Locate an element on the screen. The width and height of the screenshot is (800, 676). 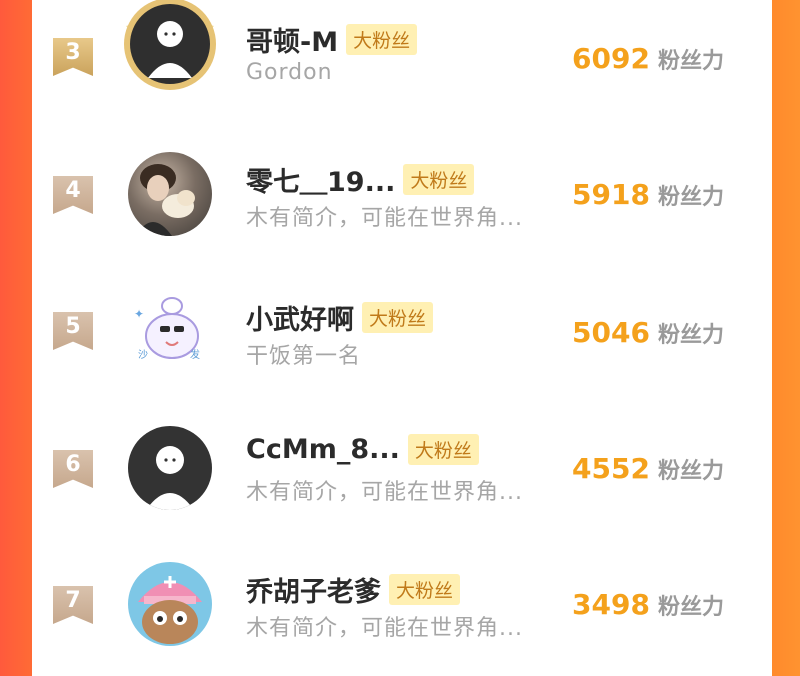
rank-number: 3 is located at coordinates (73, 52).